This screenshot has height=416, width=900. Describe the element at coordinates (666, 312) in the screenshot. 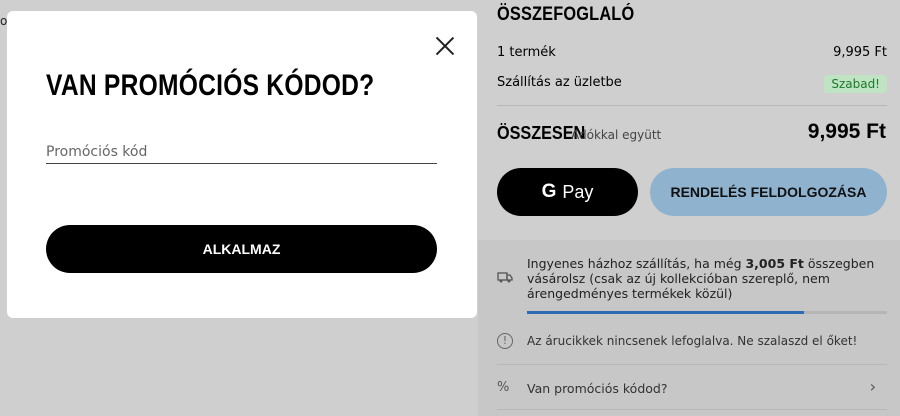

I see `shipping-progress-fill` at that location.